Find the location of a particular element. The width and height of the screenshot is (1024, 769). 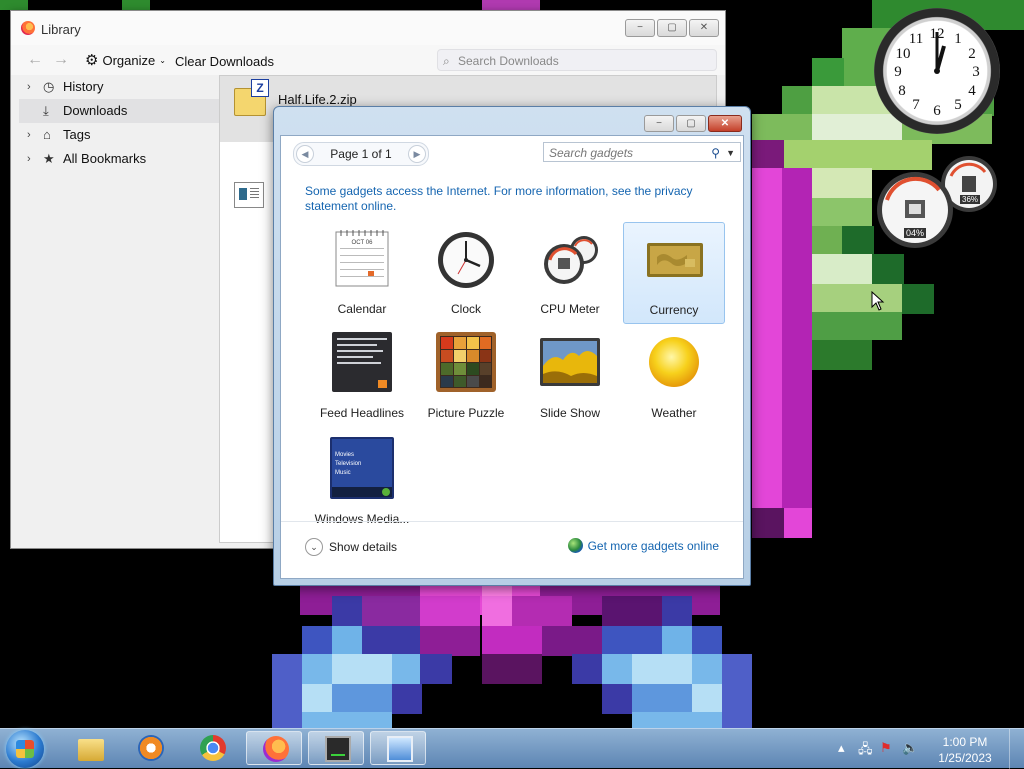

gadget-label: Clock is located at coordinates (465, 309).